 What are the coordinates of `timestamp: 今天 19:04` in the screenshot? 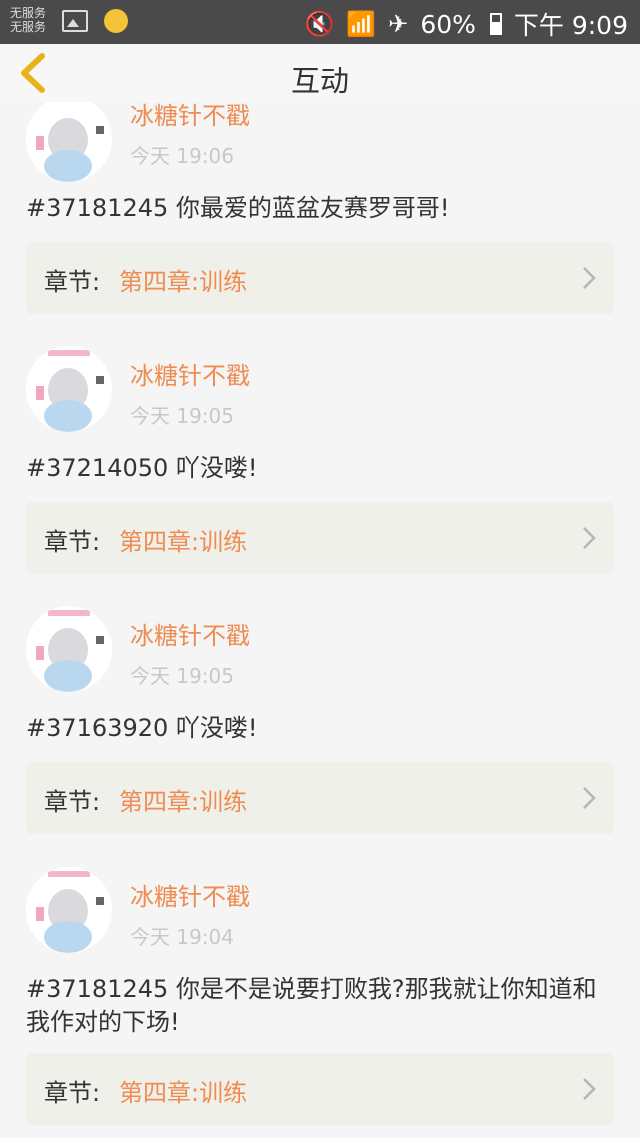 It's located at (182, 937).